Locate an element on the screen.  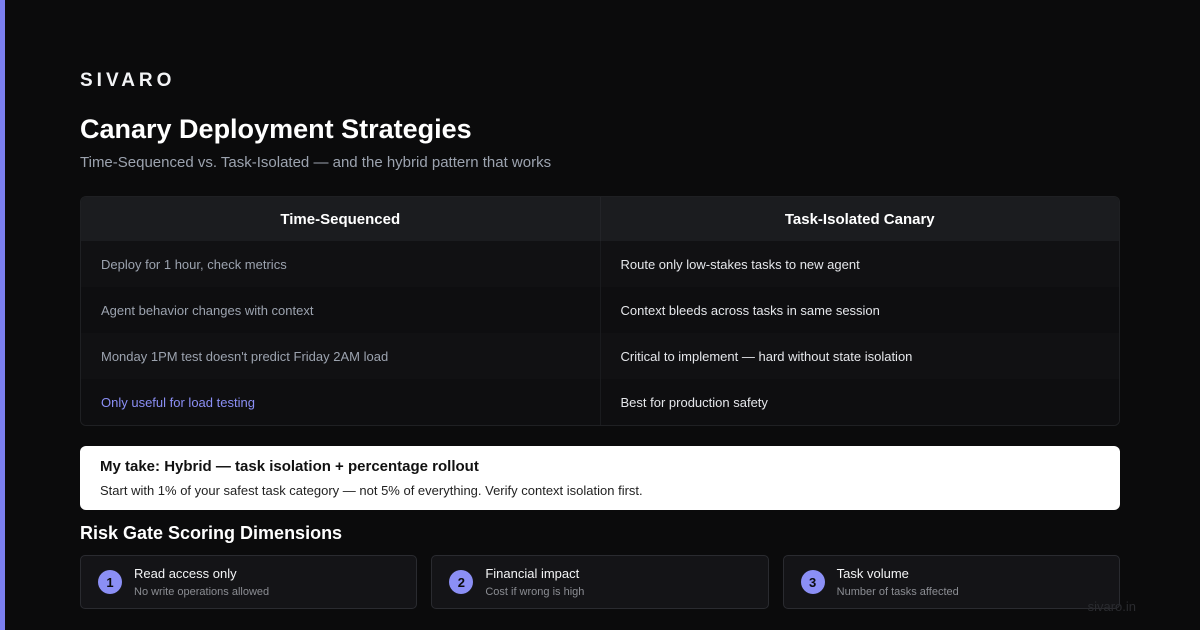
risk-card-task-volume: 3 Task volume Number of tasks affected is located at coordinates (951, 582).